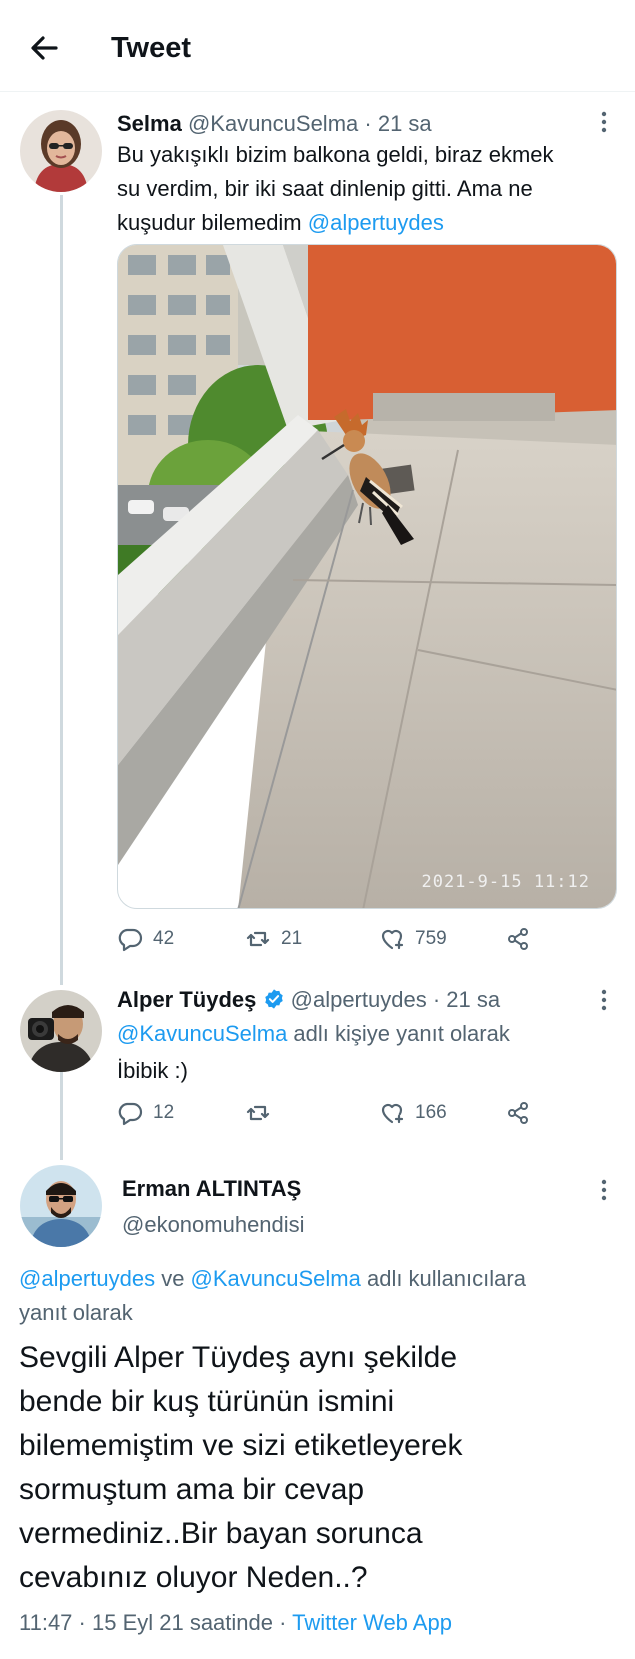 The image size is (635, 1659). I want to click on tweet-text-line: Sevgili Alper Tüydeş aynı şekilde, so click(238, 1357).